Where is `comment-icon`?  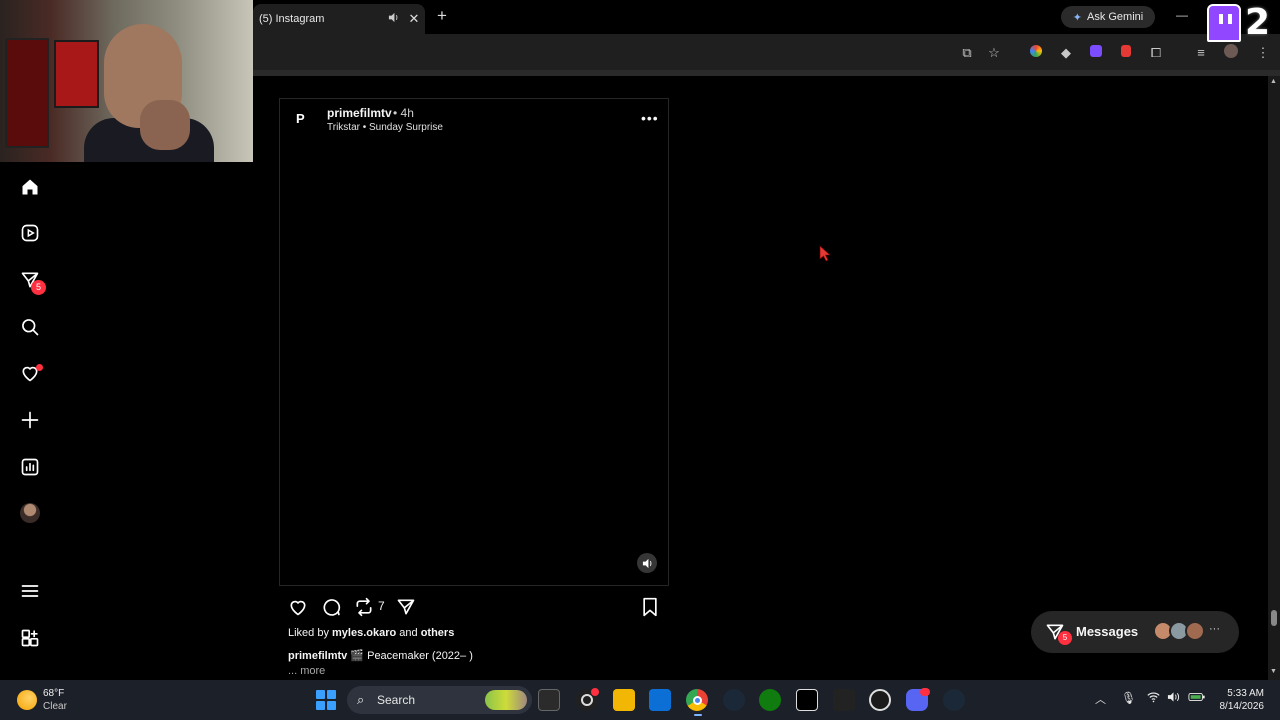 comment-icon is located at coordinates (332, 607).